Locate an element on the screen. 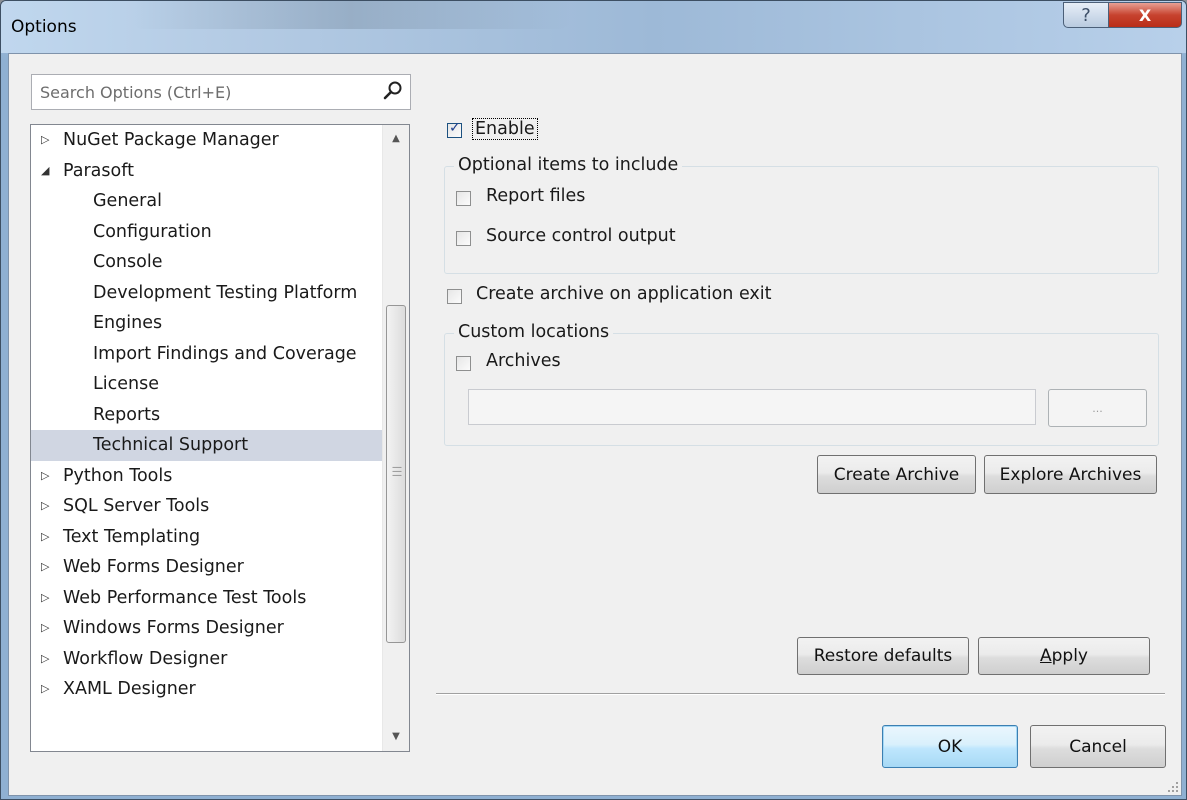 This screenshot has height=800, width=1187. tree-item: Configuration is located at coordinates (207, 232).